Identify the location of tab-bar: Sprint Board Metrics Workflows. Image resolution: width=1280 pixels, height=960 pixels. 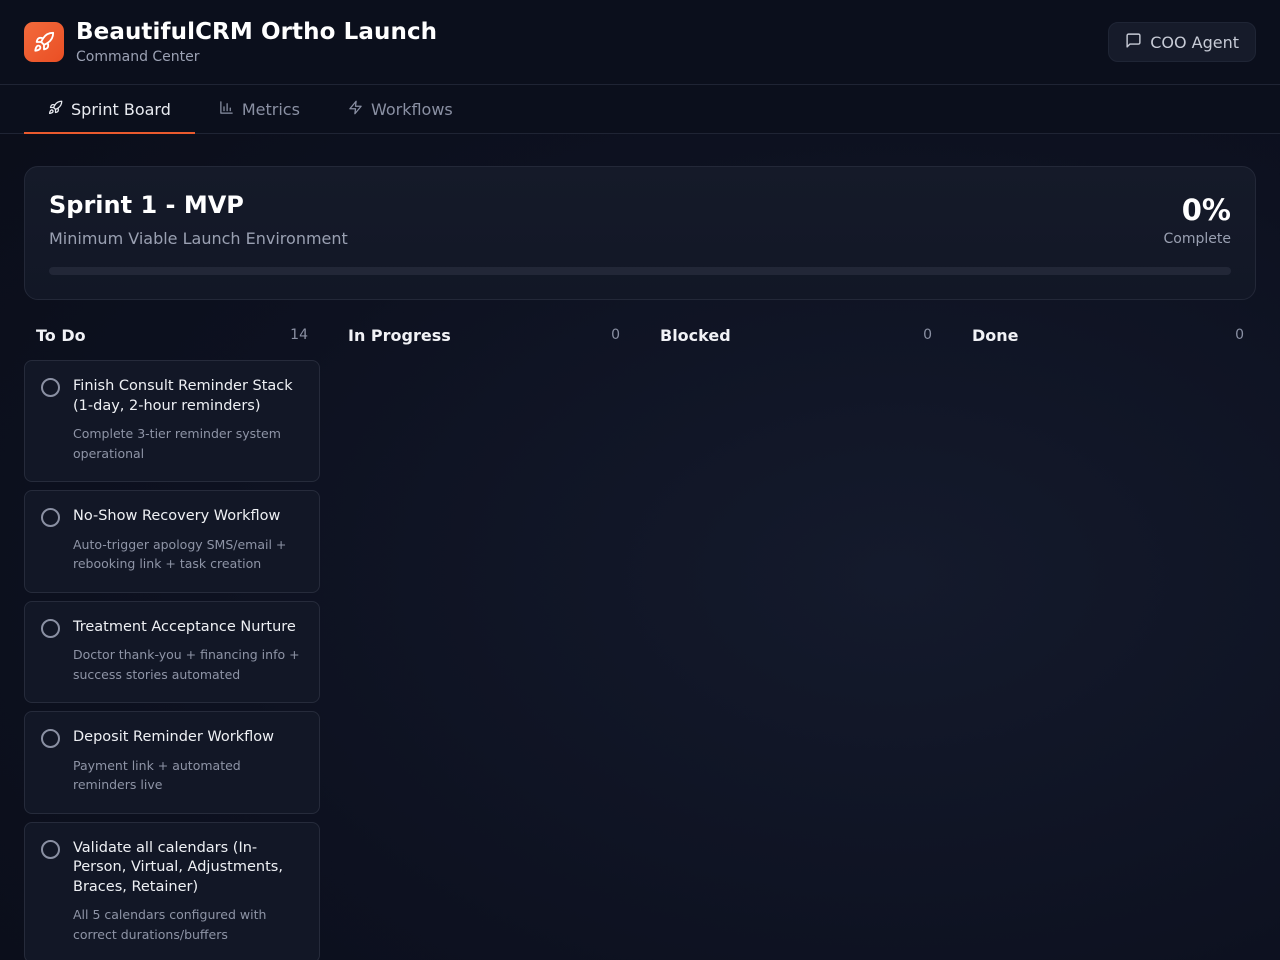
(640, 109).